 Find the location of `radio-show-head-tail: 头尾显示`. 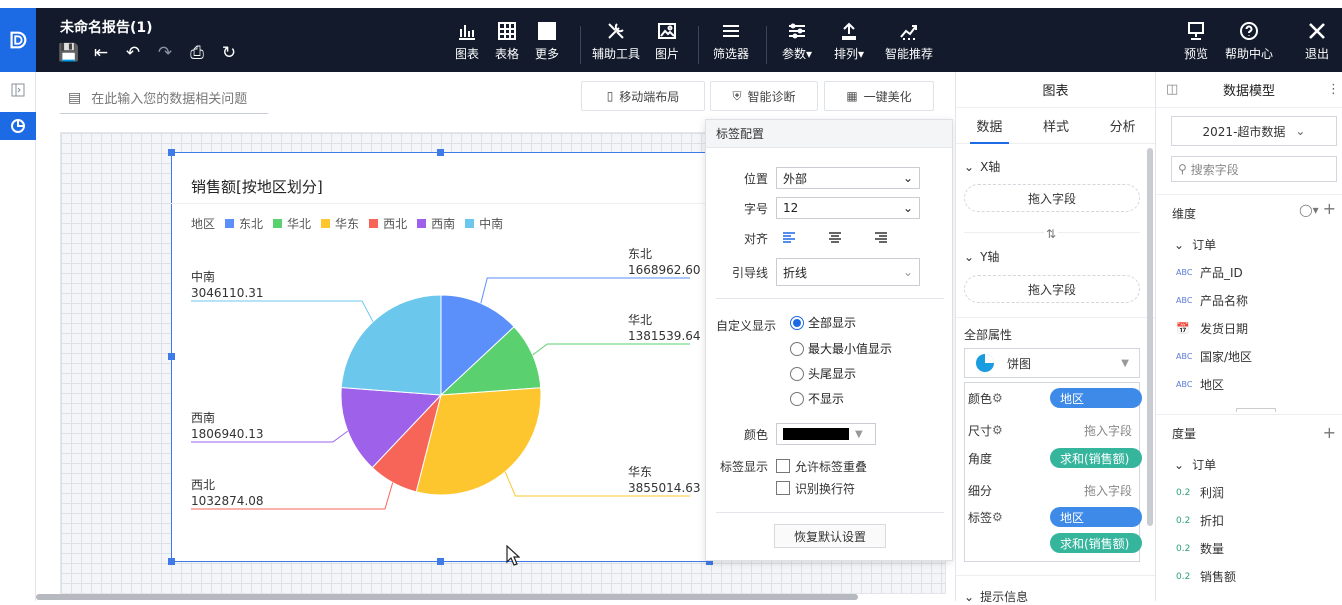

radio-show-head-tail: 头尾显示 is located at coordinates (823, 373).